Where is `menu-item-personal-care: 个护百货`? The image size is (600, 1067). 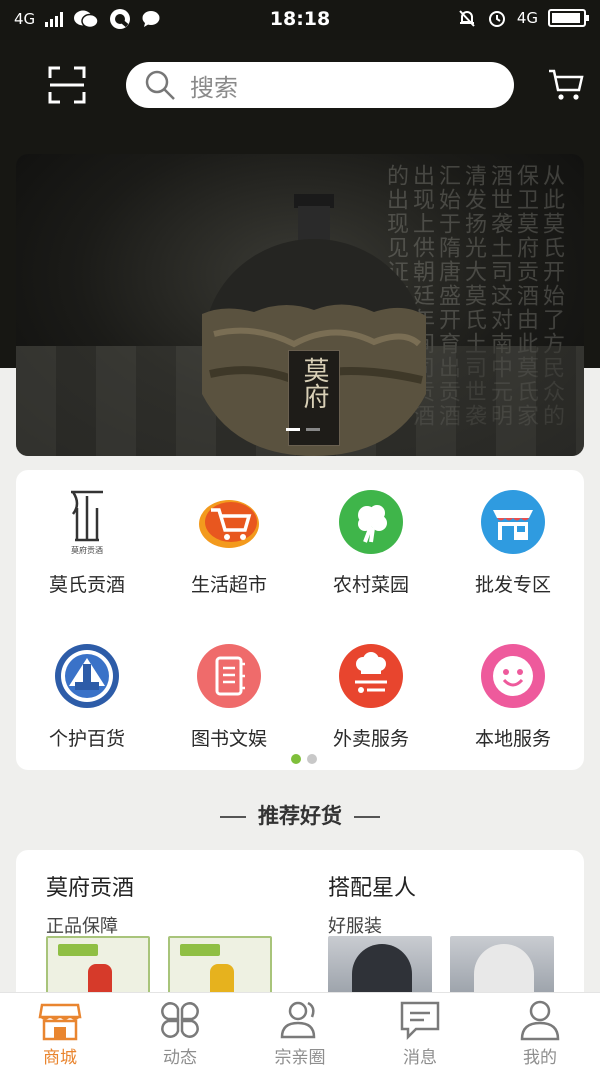
menu-item-personal-care: 个护百货 is located at coordinates (87, 696).